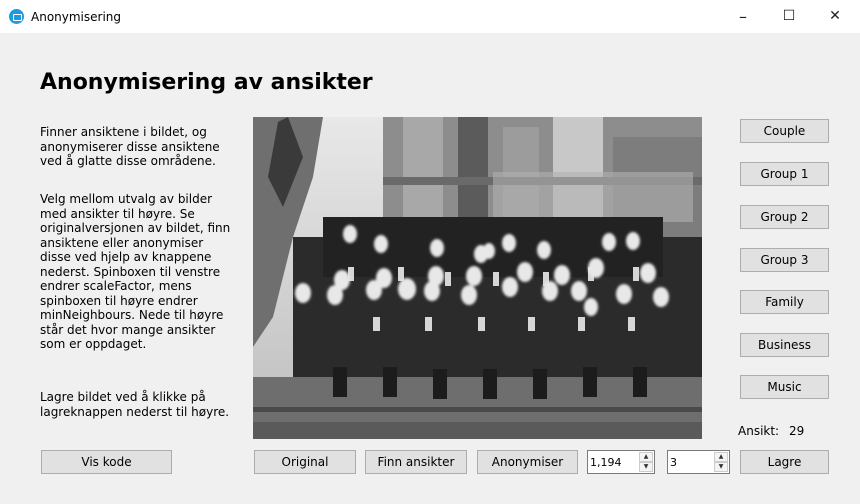  I want to click on scale-factor-input, so click(612, 462).